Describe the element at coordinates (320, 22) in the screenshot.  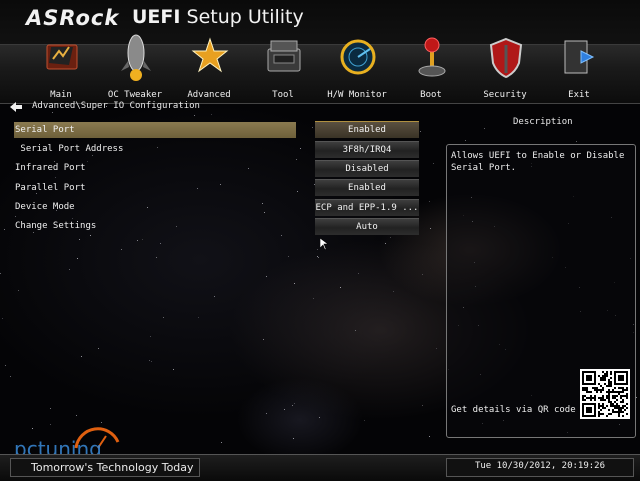
I see `title-bar: ASRock UEFI Setup Utility` at that location.